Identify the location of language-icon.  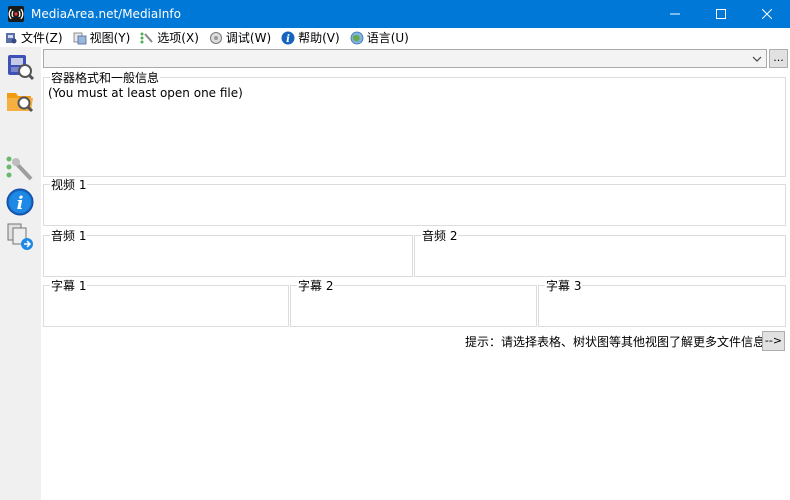
(357, 38).